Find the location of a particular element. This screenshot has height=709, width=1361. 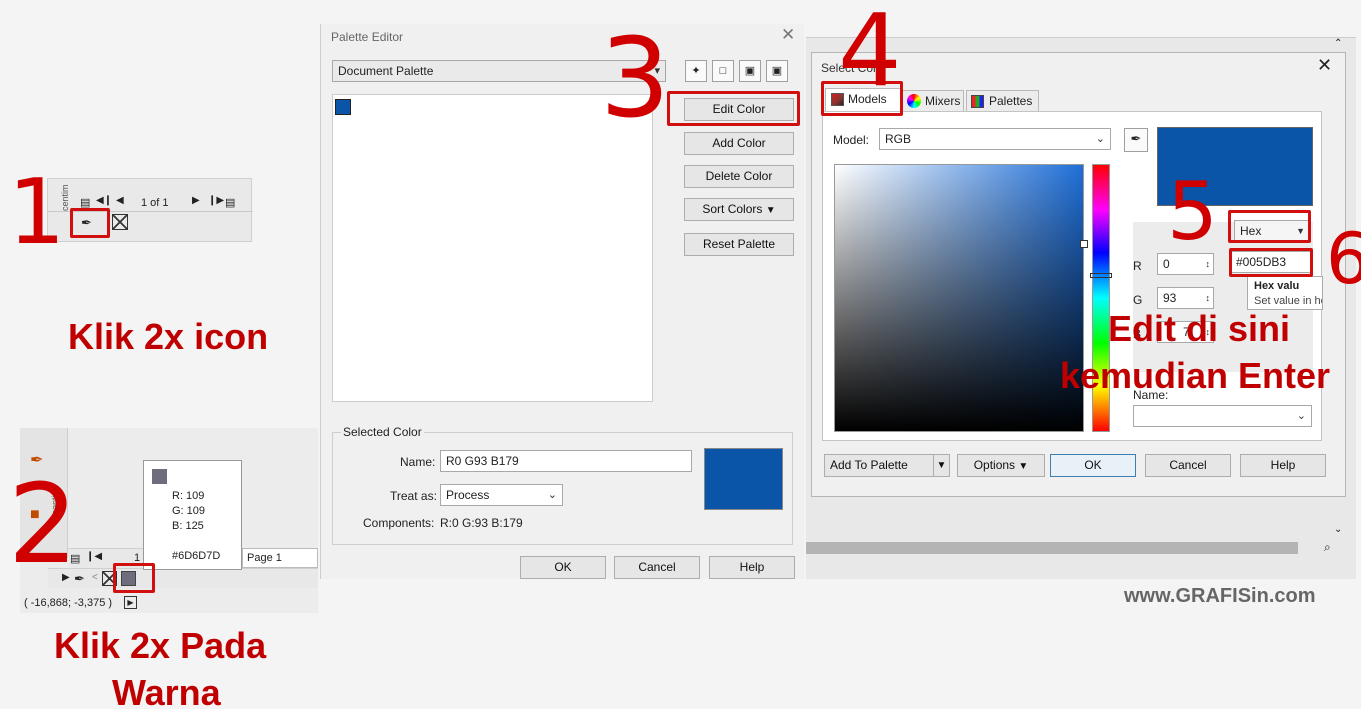

step5-caption-line2: kemudian Enter is located at coordinates (1195, 375).